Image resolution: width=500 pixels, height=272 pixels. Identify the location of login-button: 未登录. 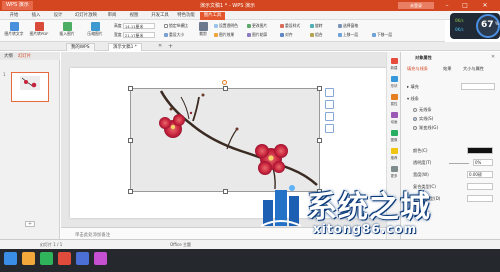
(416, 5).